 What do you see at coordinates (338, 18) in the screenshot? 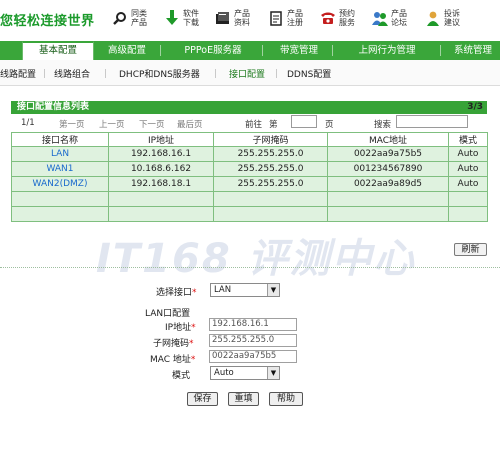
I see `top-link-booking-service: 预约服务` at bounding box center [338, 18].